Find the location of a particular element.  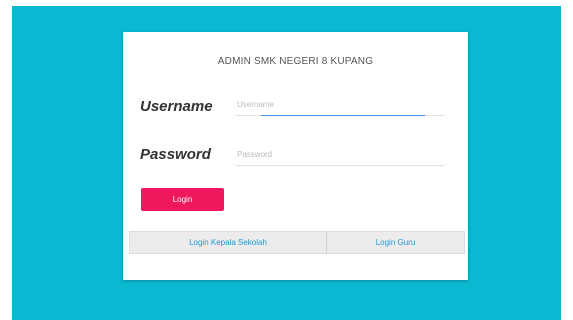

page-title: ADMIN SMK NEGERI 8 KUPANG is located at coordinates (295, 61).